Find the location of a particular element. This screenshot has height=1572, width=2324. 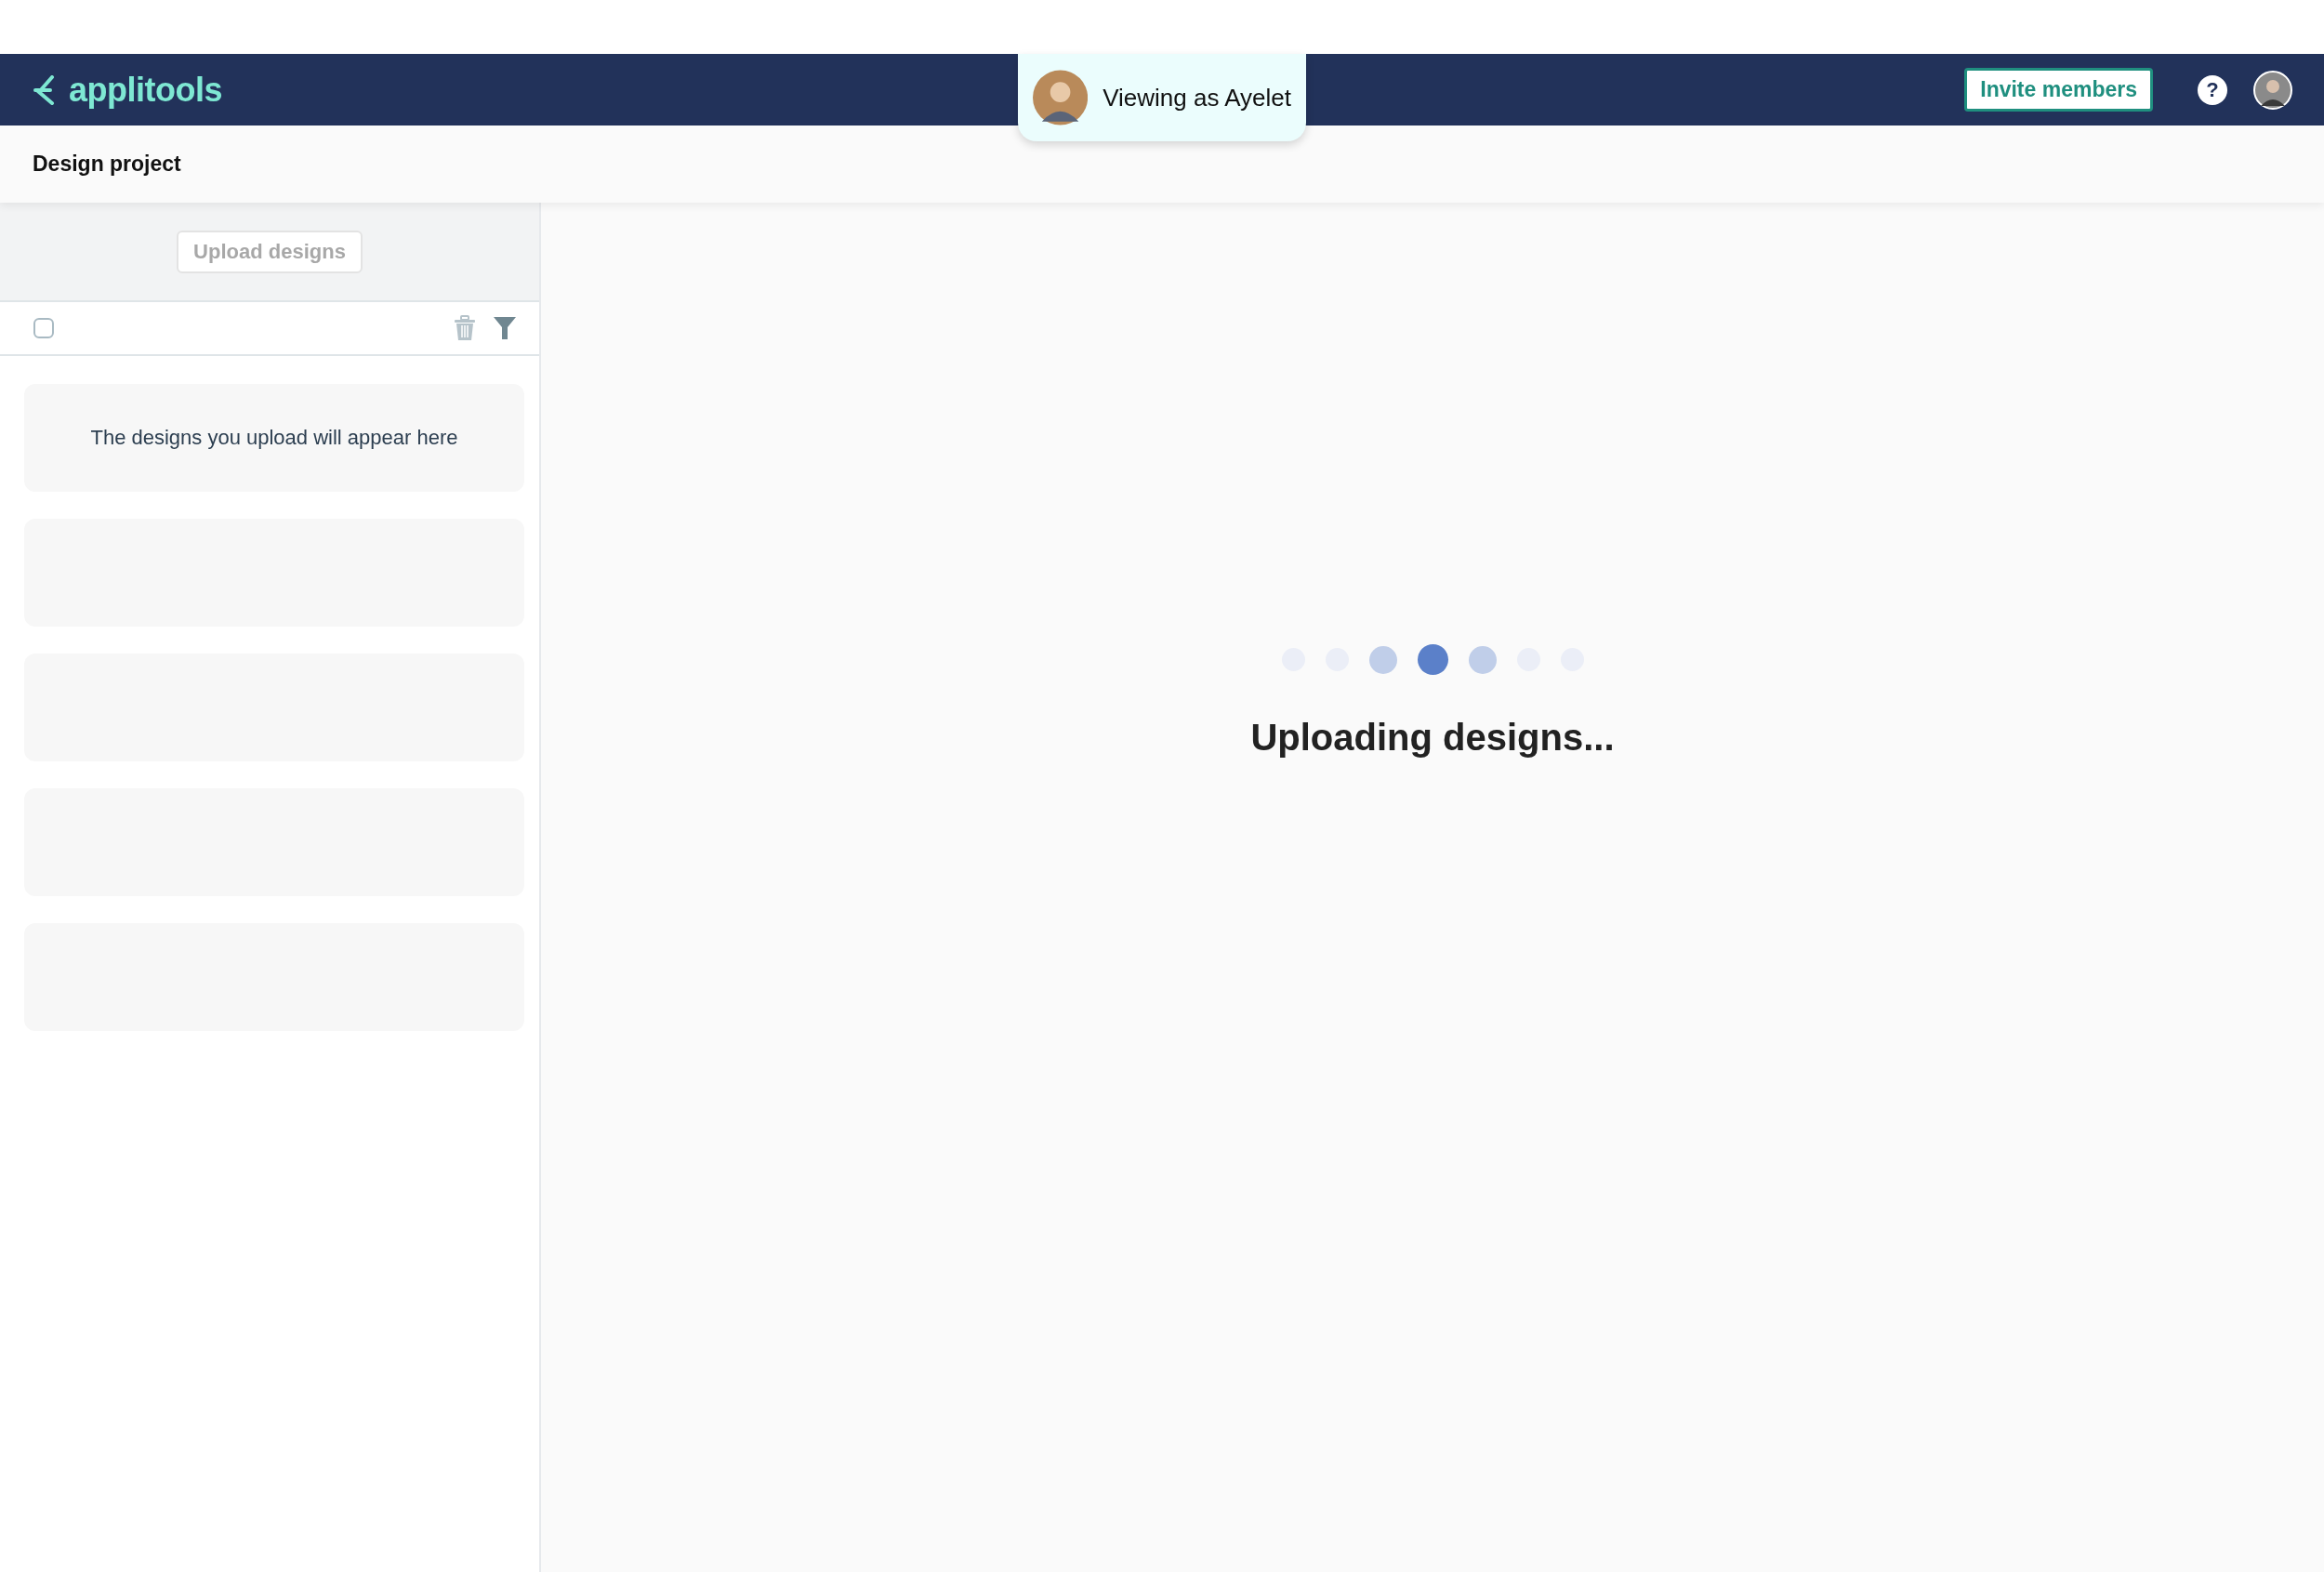

logo-wordmark: applitools is located at coordinates (145, 90).